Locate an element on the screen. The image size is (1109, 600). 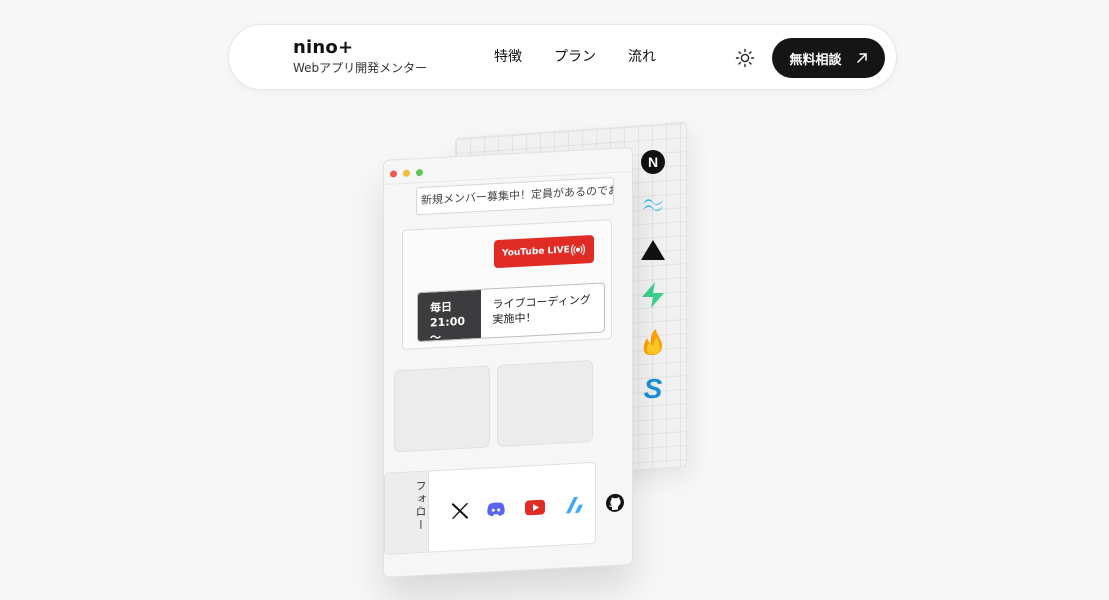
recruit-banner: 新規メンバー募集中！定員があるのでお is located at coordinates (515, 196).